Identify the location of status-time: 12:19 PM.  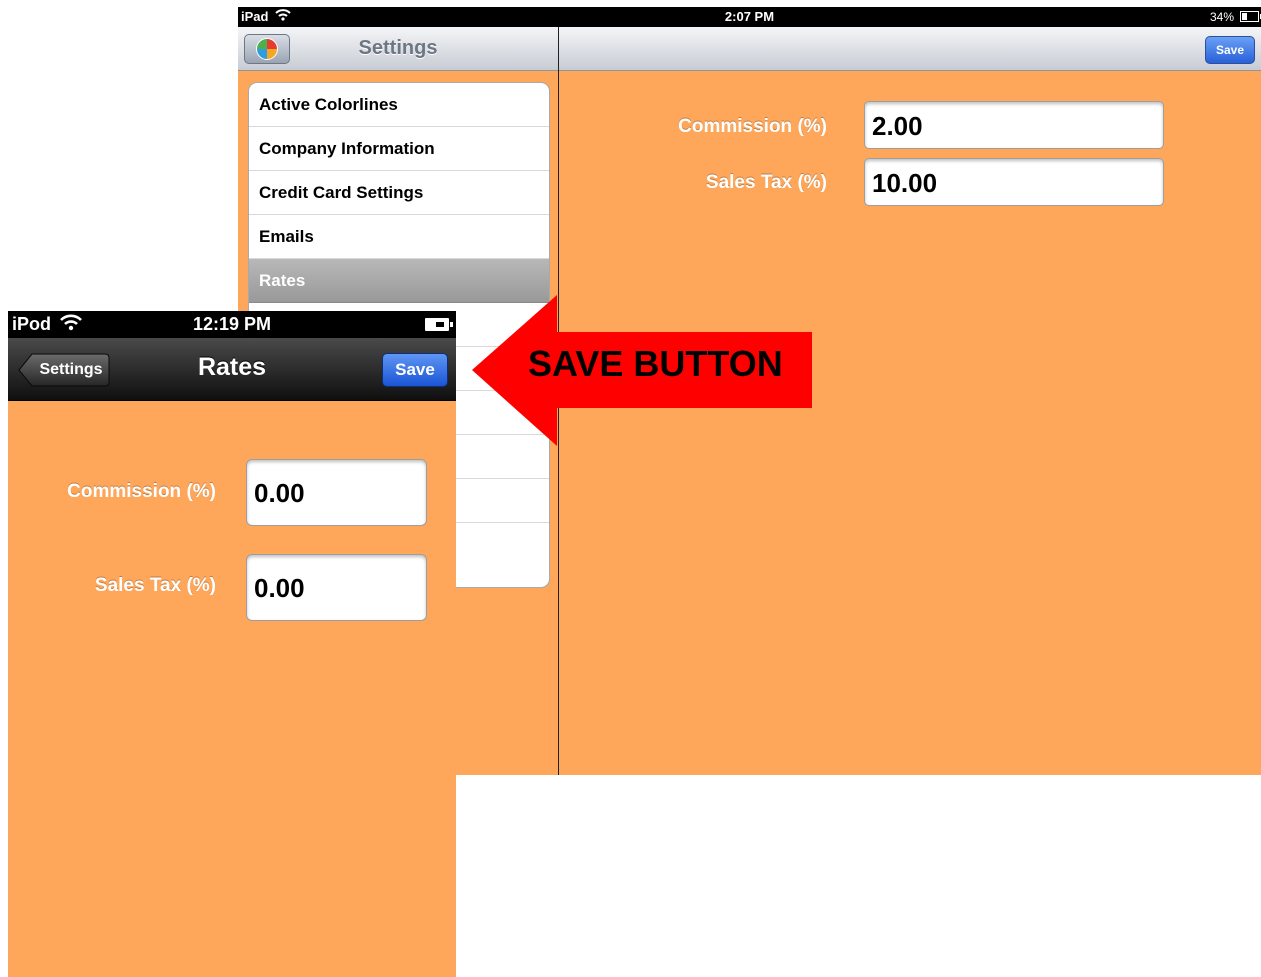
(232, 324).